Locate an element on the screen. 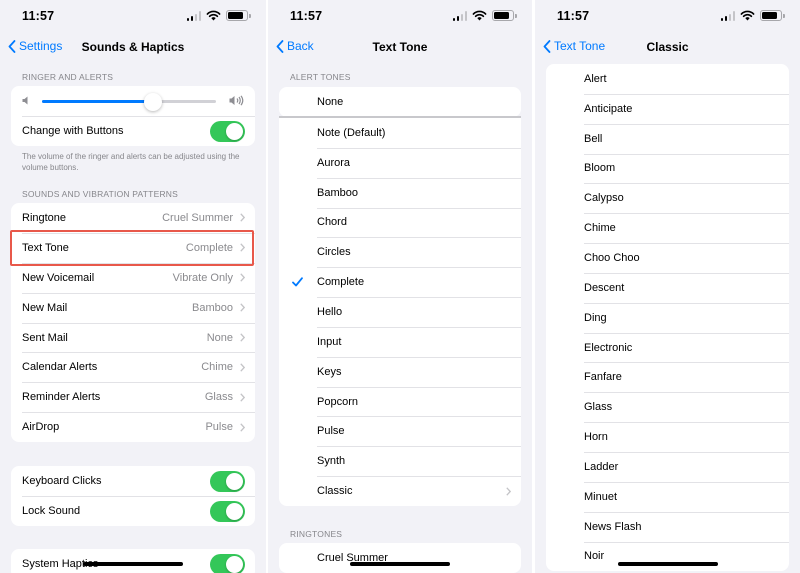 This screenshot has height=573, width=800. lock-sound-toggle is located at coordinates (227, 511).